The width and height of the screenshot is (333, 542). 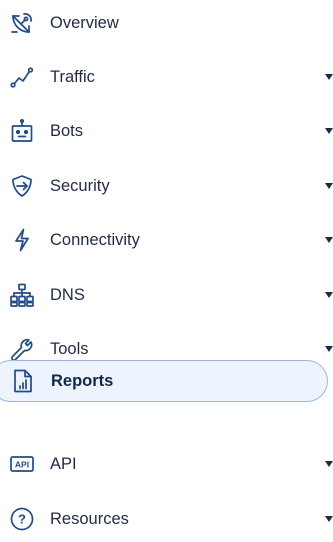 I want to click on nav-item-label: API, so click(x=63, y=464).